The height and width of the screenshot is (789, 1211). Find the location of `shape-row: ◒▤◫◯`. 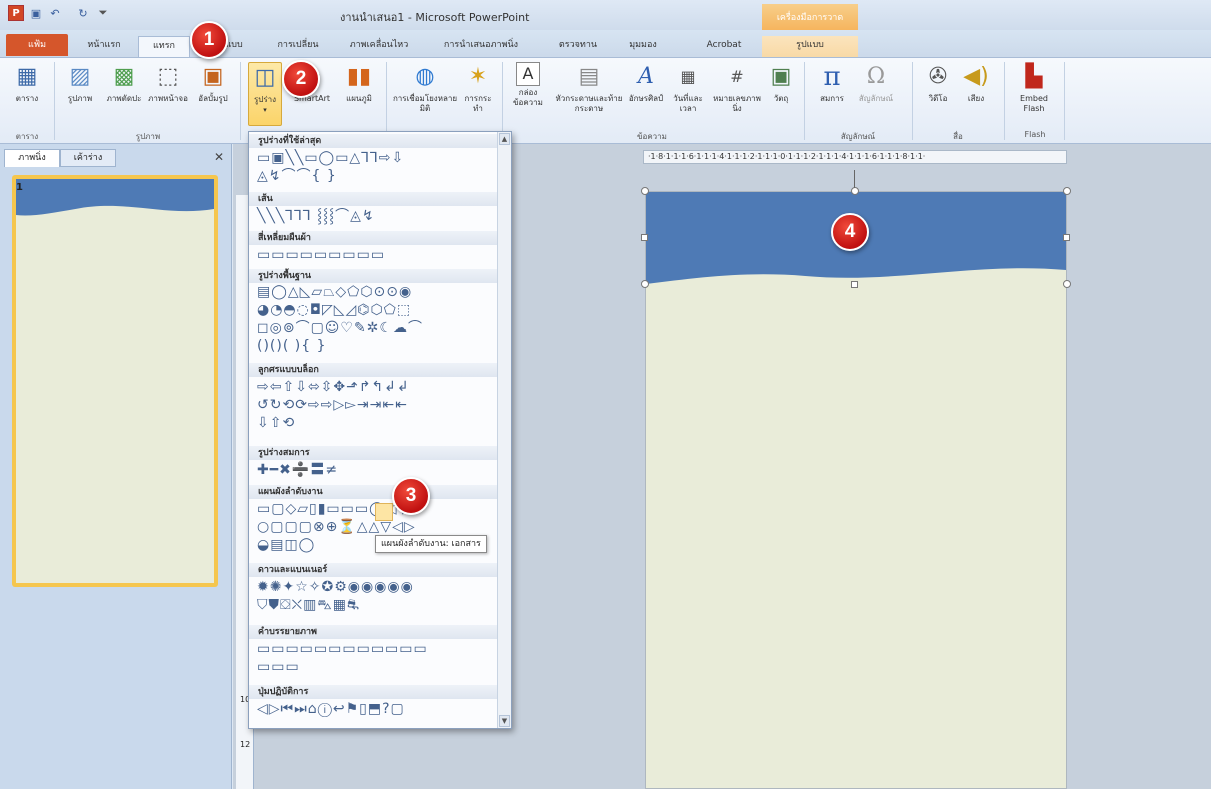

shape-row: ◒▤◫◯ is located at coordinates (286, 545).